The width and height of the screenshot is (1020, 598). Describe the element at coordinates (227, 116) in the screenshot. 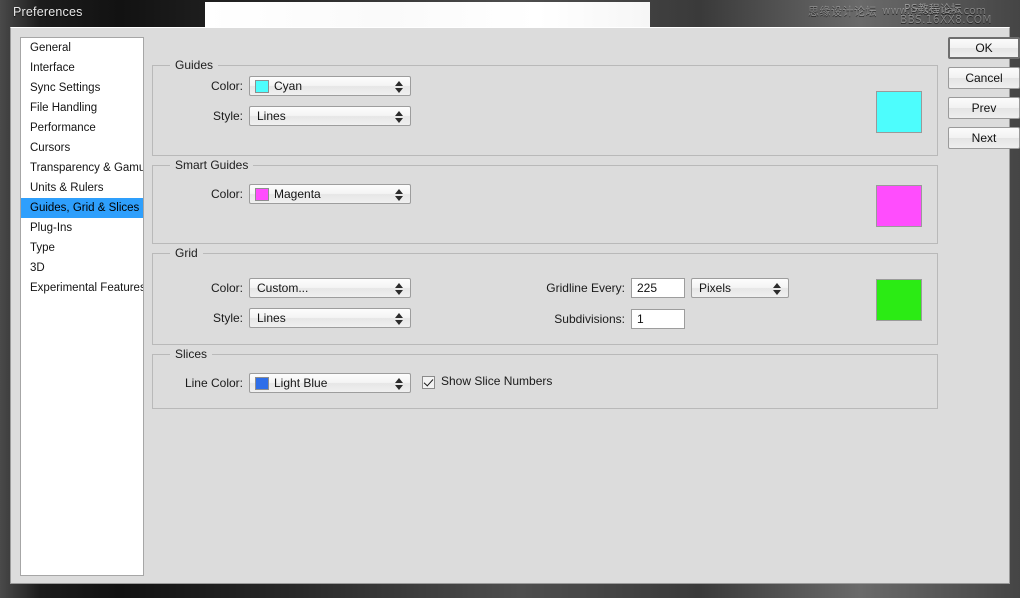

I see `guides-style-label: Style:` at that location.